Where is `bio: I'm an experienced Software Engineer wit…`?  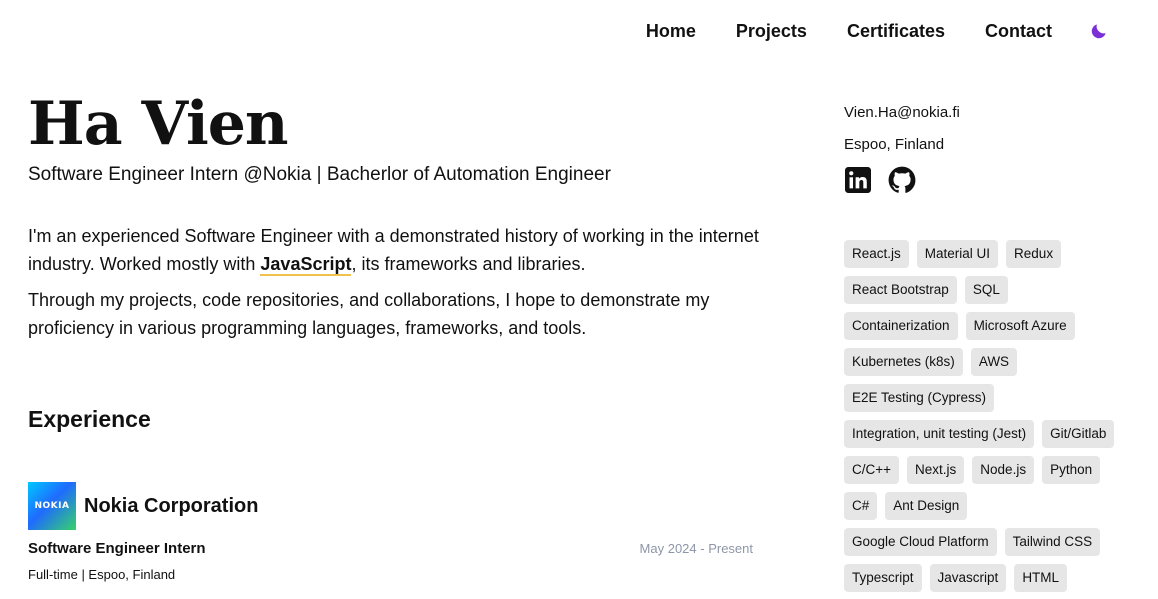 bio: I'm an experienced Software Engineer wit… is located at coordinates (395, 282).